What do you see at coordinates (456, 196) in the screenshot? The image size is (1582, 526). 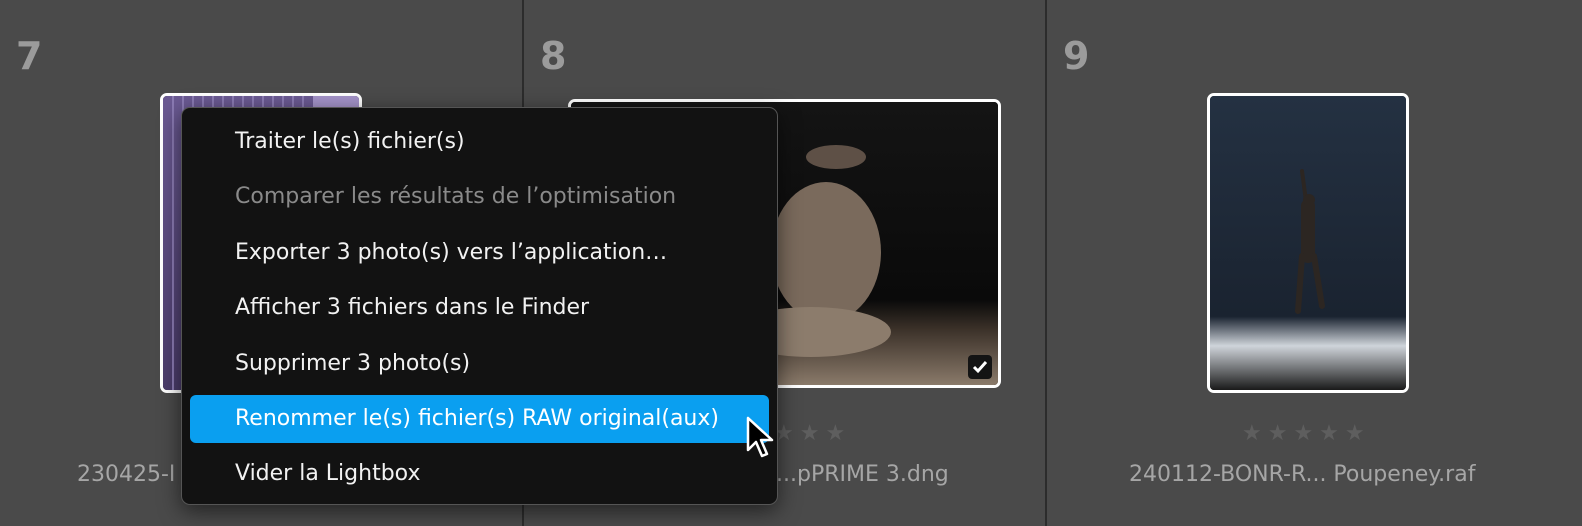 I see `menu-item-comparer: Comparer les résultats de l’optimisation` at bounding box center [456, 196].